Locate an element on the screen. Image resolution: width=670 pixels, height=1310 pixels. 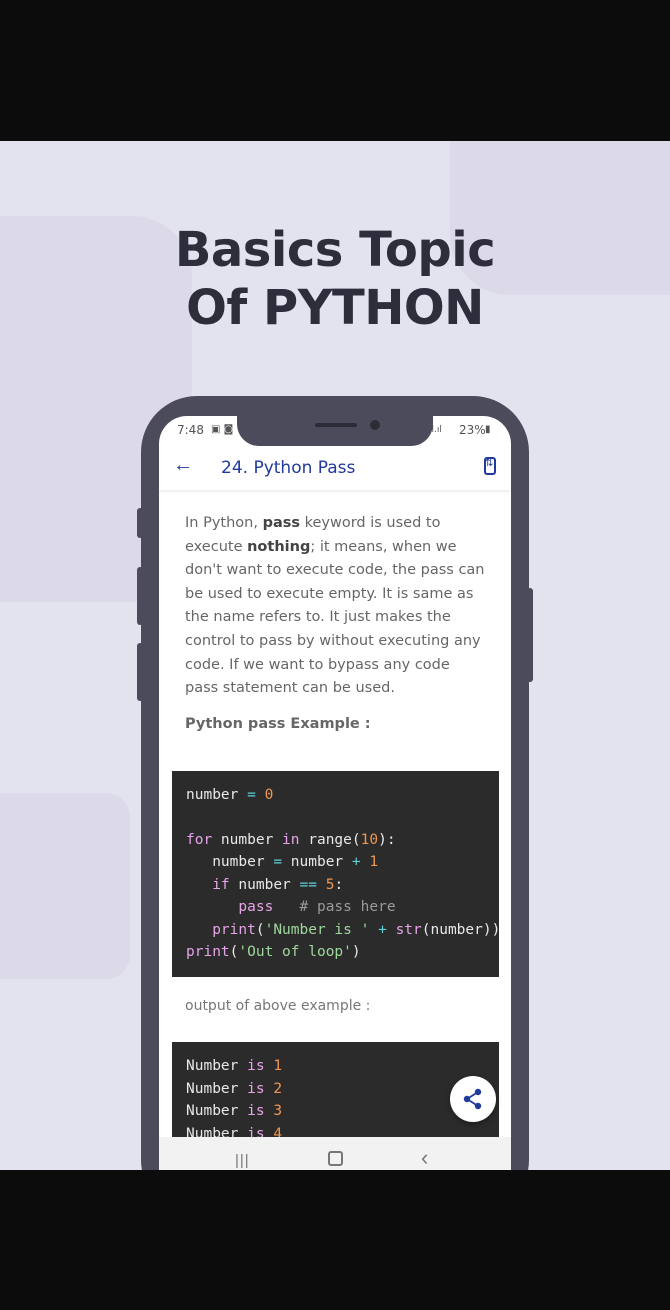
headline-line-2: Of PYTHON is located at coordinates (335, 308).